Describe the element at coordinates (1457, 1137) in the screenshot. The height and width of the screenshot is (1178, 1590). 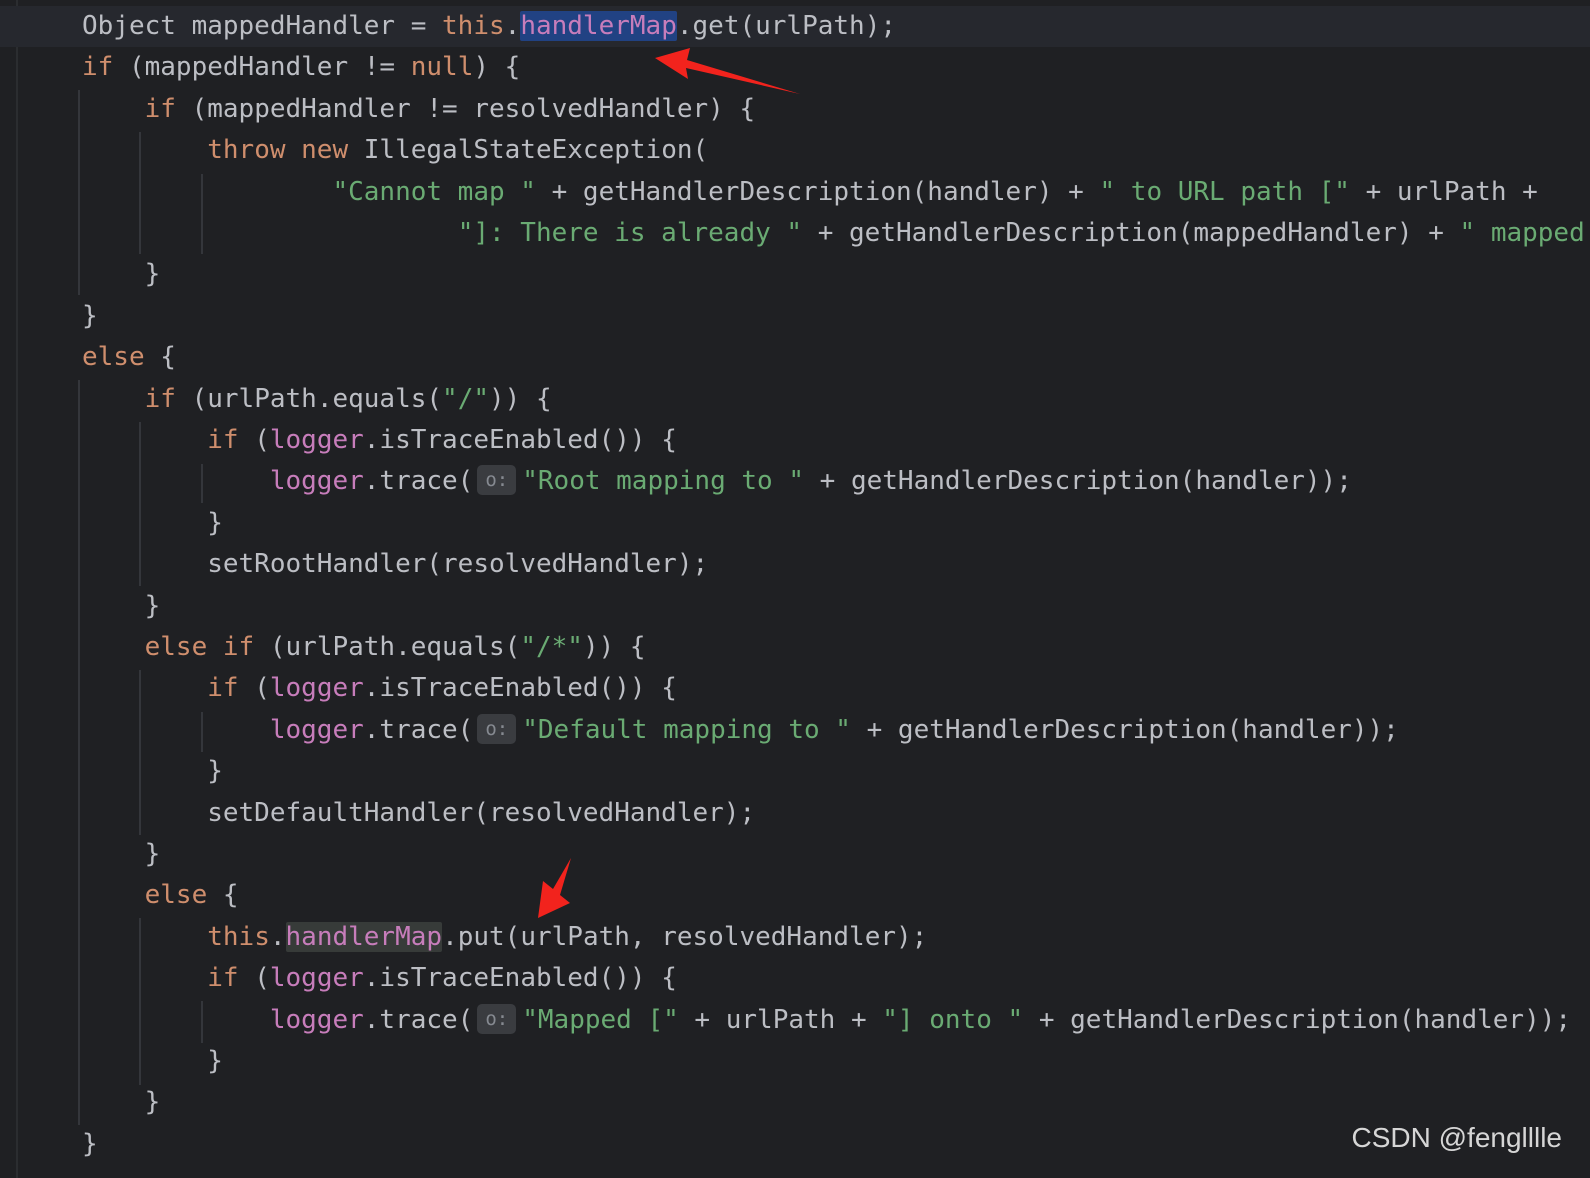
I see `watermark: CSDN @fenglllle` at that location.